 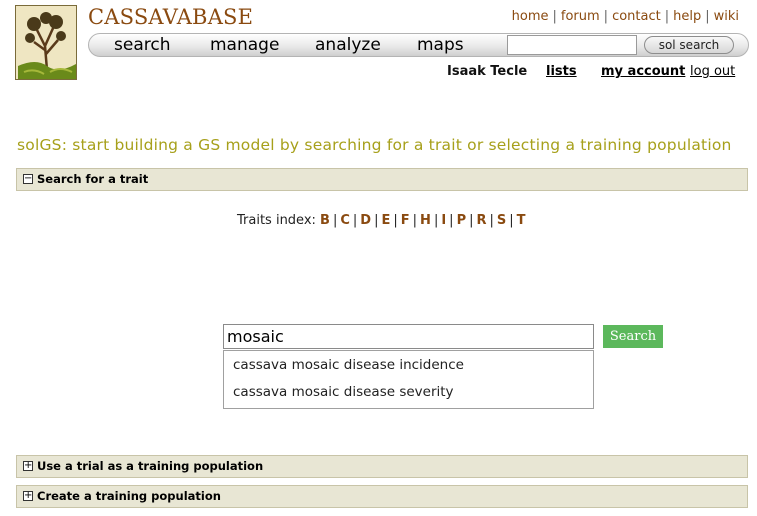 I want to click on section-search-trait: − Search for a trait, so click(x=382, y=179).